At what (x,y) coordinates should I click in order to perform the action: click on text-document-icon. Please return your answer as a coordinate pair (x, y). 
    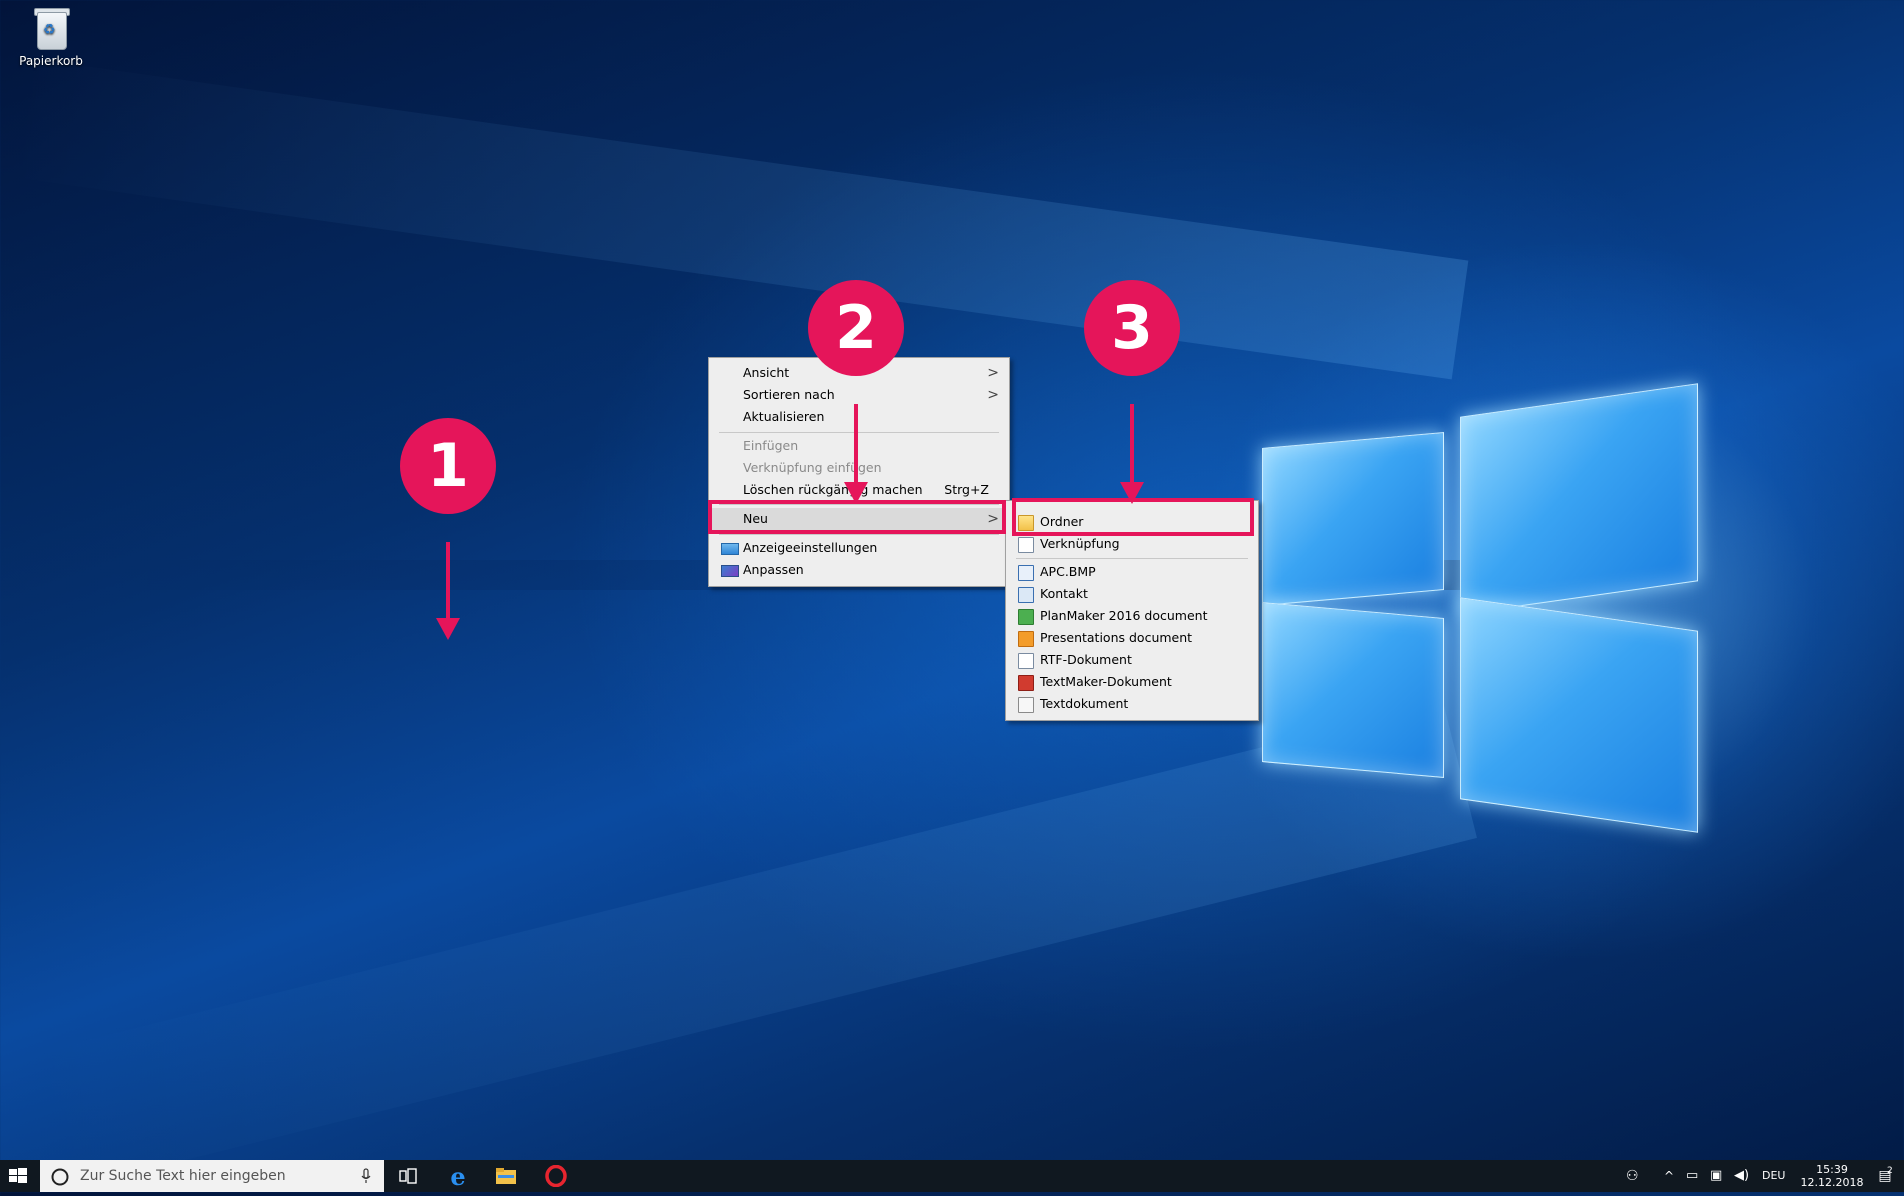
    Looking at the image, I should click on (1026, 705).